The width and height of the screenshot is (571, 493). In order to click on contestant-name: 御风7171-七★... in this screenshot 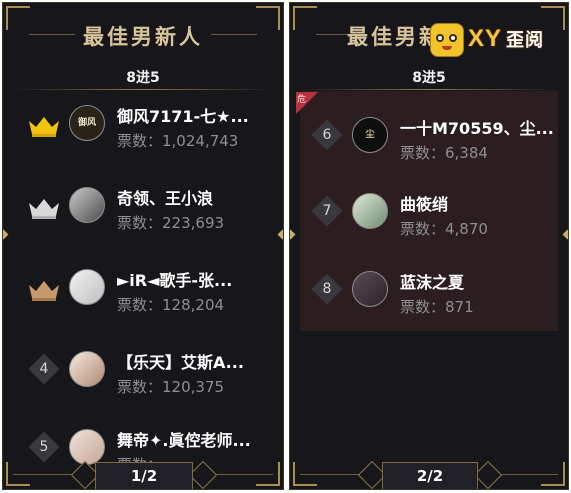, I will do `click(193, 115)`.